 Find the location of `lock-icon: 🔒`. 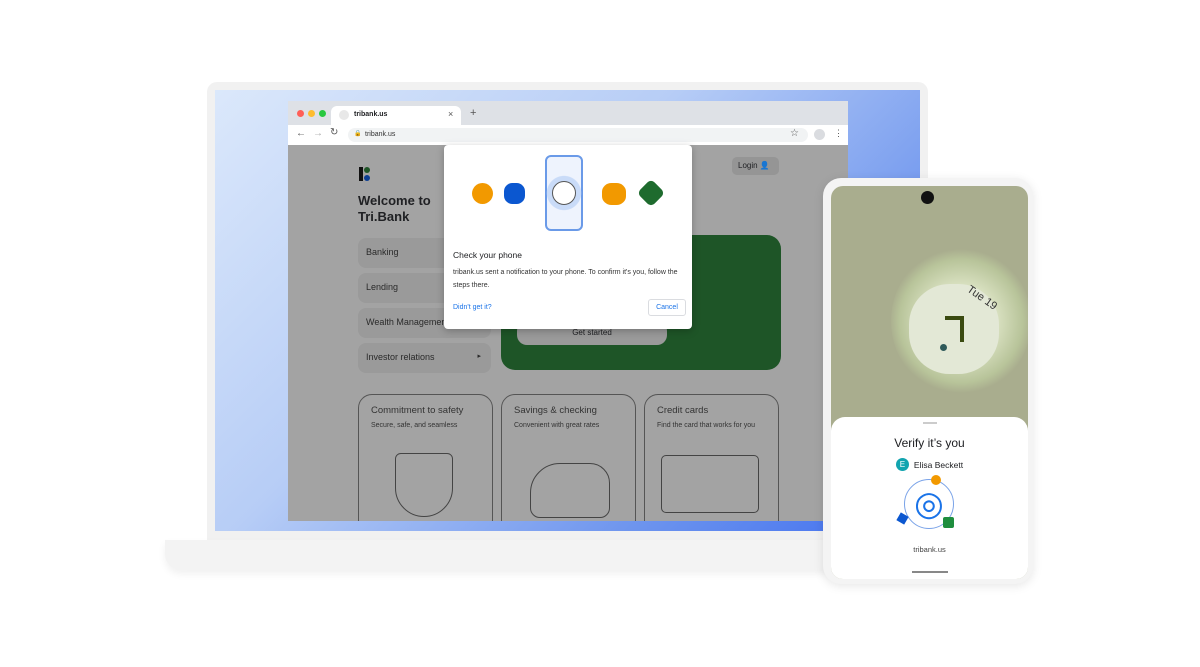

lock-icon: 🔒 is located at coordinates (358, 134).